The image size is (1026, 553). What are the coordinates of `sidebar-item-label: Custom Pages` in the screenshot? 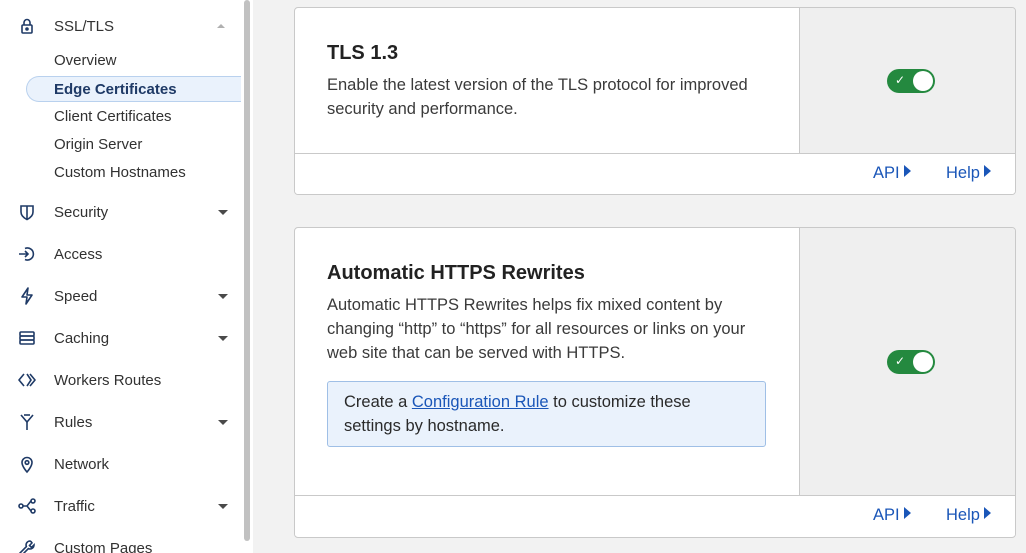 It's located at (103, 546).